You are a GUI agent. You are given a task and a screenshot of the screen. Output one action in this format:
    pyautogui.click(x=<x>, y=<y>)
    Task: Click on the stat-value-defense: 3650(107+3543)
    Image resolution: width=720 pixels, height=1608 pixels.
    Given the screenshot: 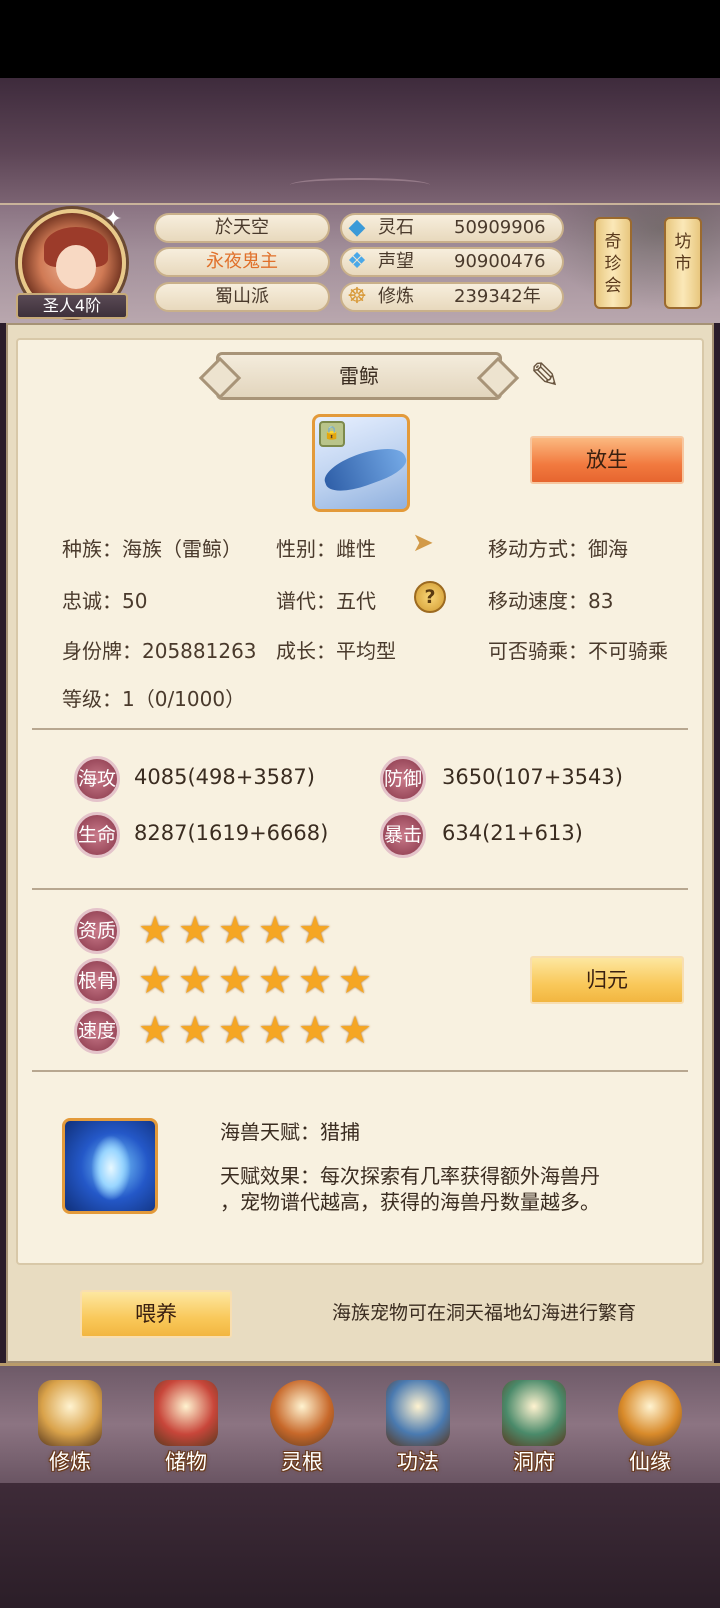 What is the action you would take?
    pyautogui.click(x=532, y=777)
    